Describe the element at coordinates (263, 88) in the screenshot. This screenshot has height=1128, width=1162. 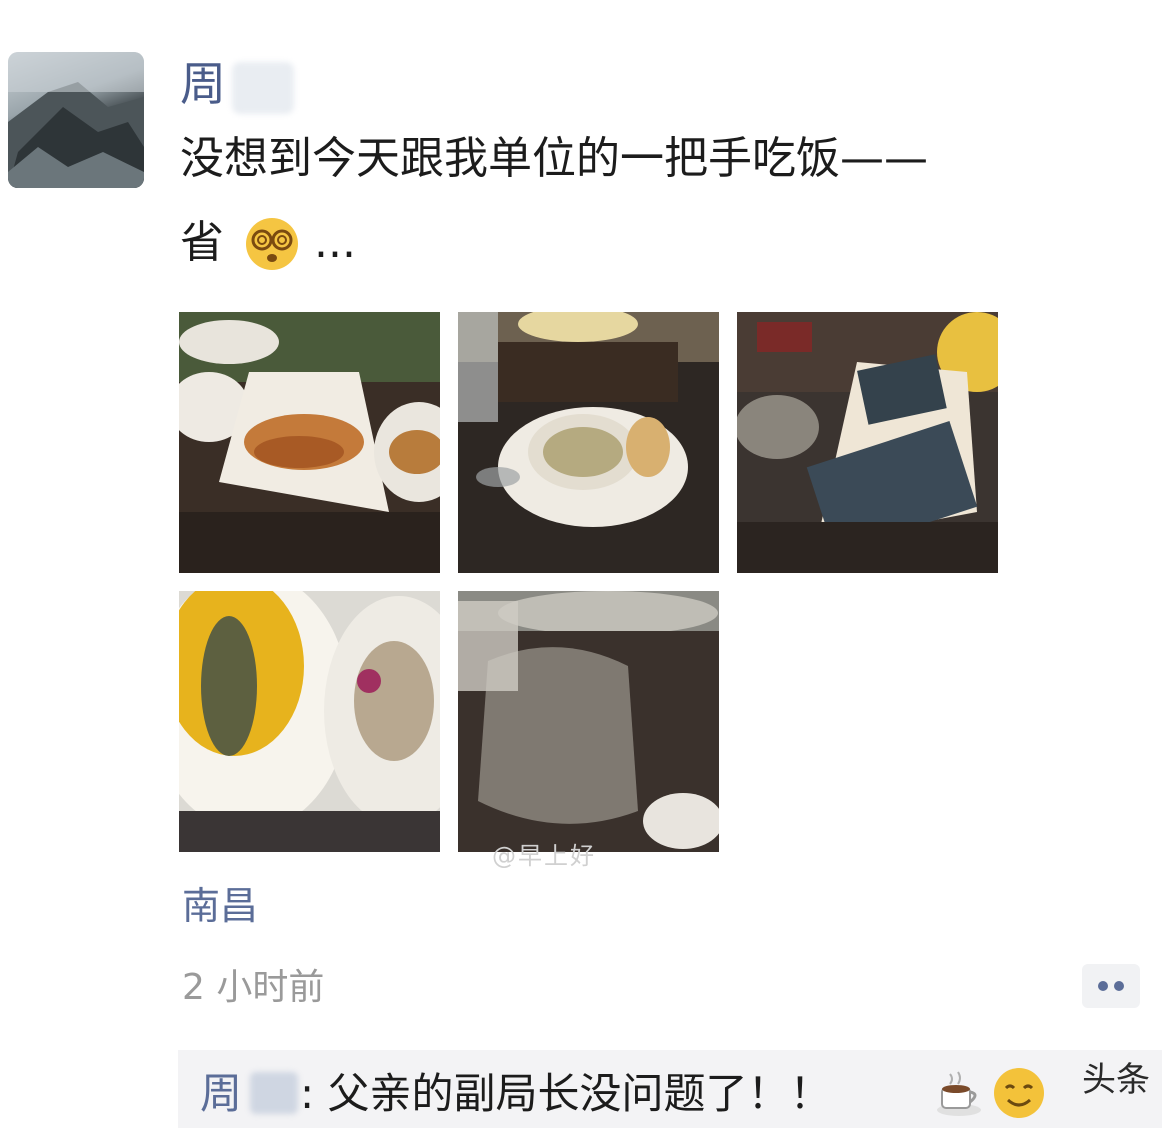
I see `name-redaction` at that location.